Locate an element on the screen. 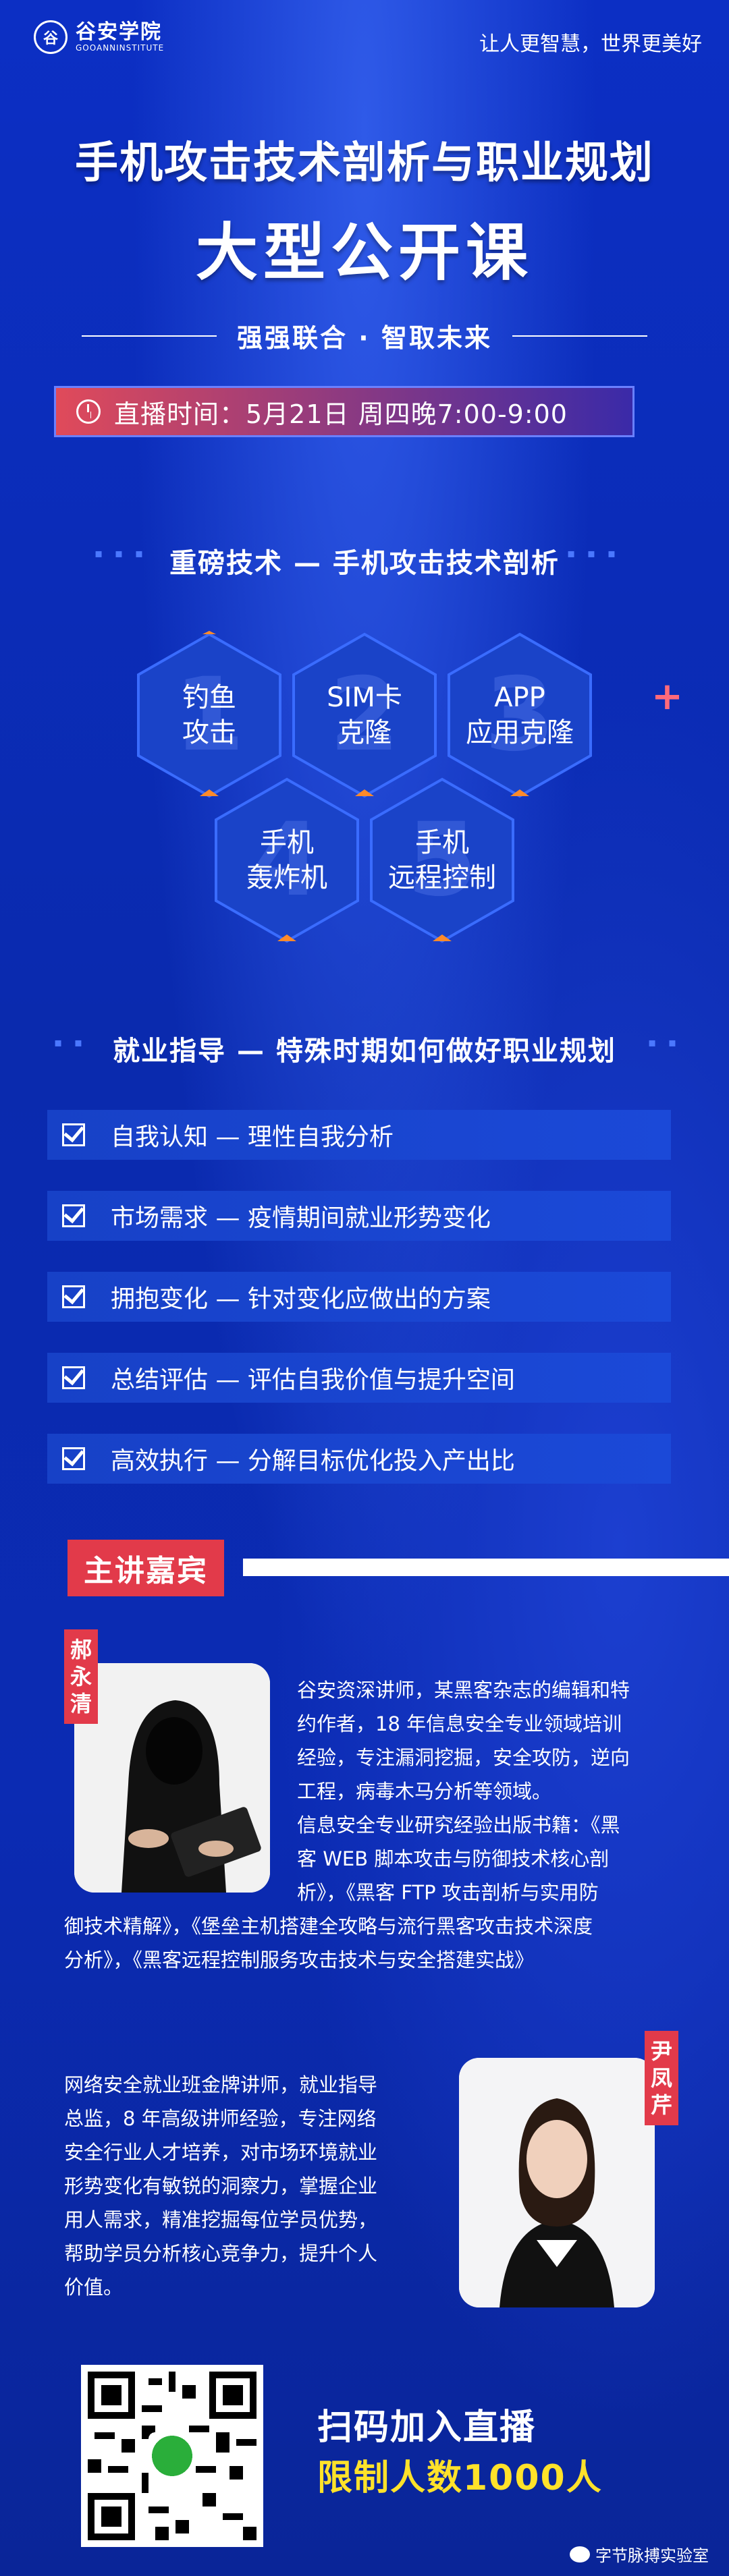  bio-line: 谷安资深讲师，某黑客杂志的编辑和特 is located at coordinates (463, 1690).